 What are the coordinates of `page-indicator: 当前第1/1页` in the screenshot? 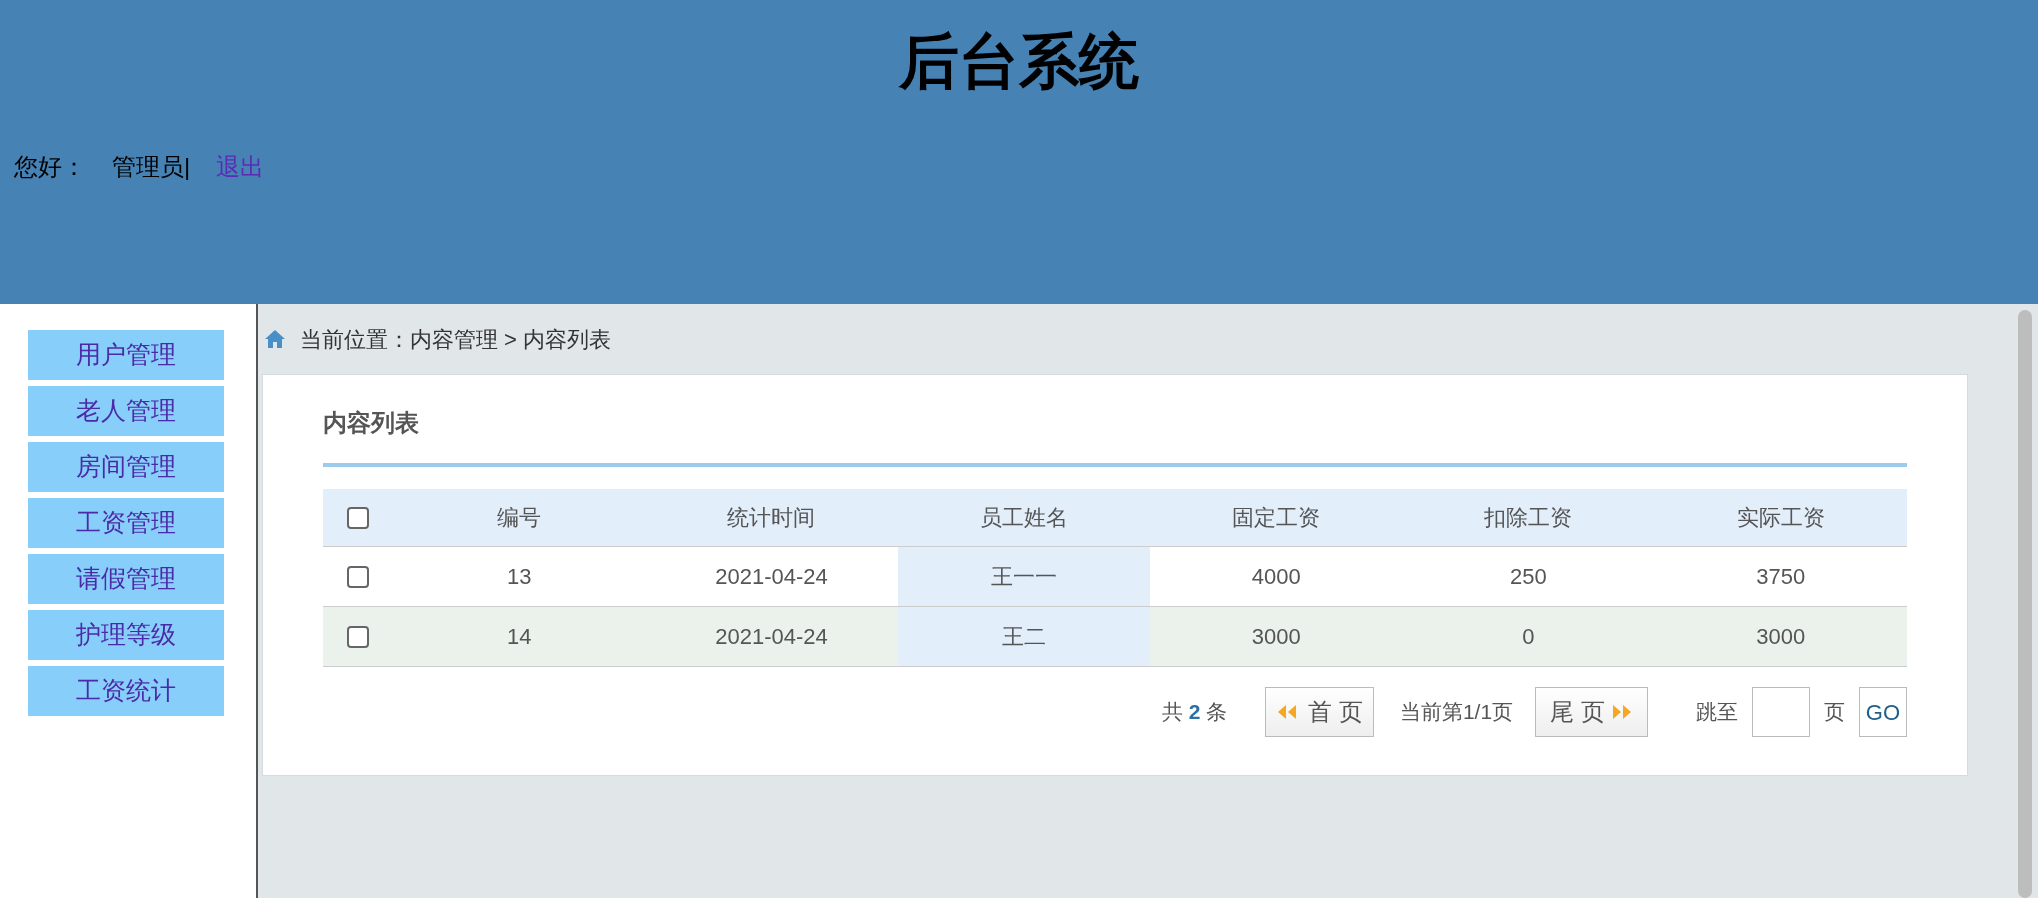 It's located at (1456, 712).